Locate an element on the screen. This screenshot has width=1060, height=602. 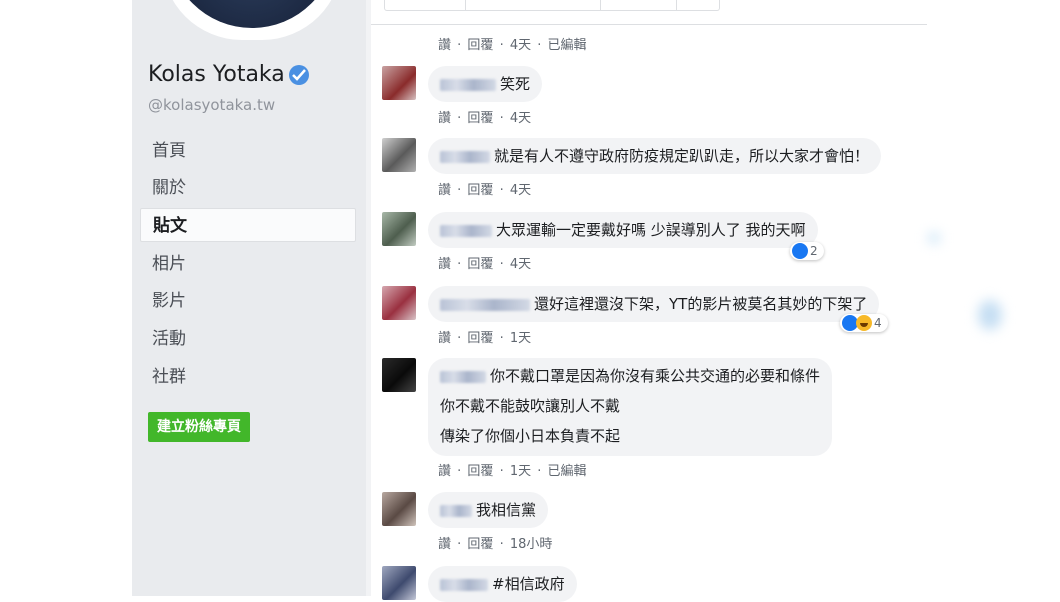
nav-posts: 貼文 is located at coordinates (248, 225).